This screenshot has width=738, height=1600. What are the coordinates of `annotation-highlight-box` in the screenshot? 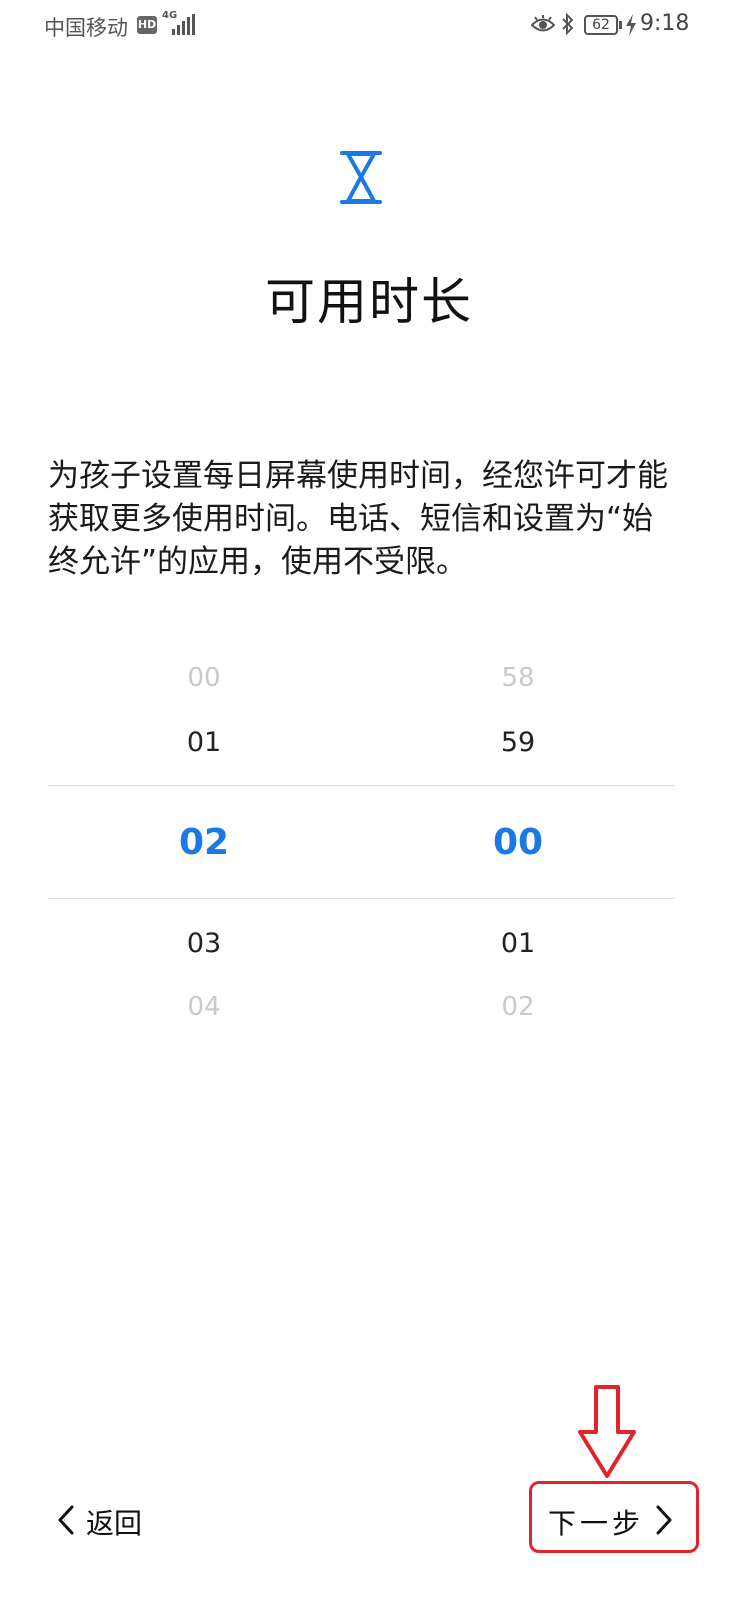 It's located at (614, 1517).